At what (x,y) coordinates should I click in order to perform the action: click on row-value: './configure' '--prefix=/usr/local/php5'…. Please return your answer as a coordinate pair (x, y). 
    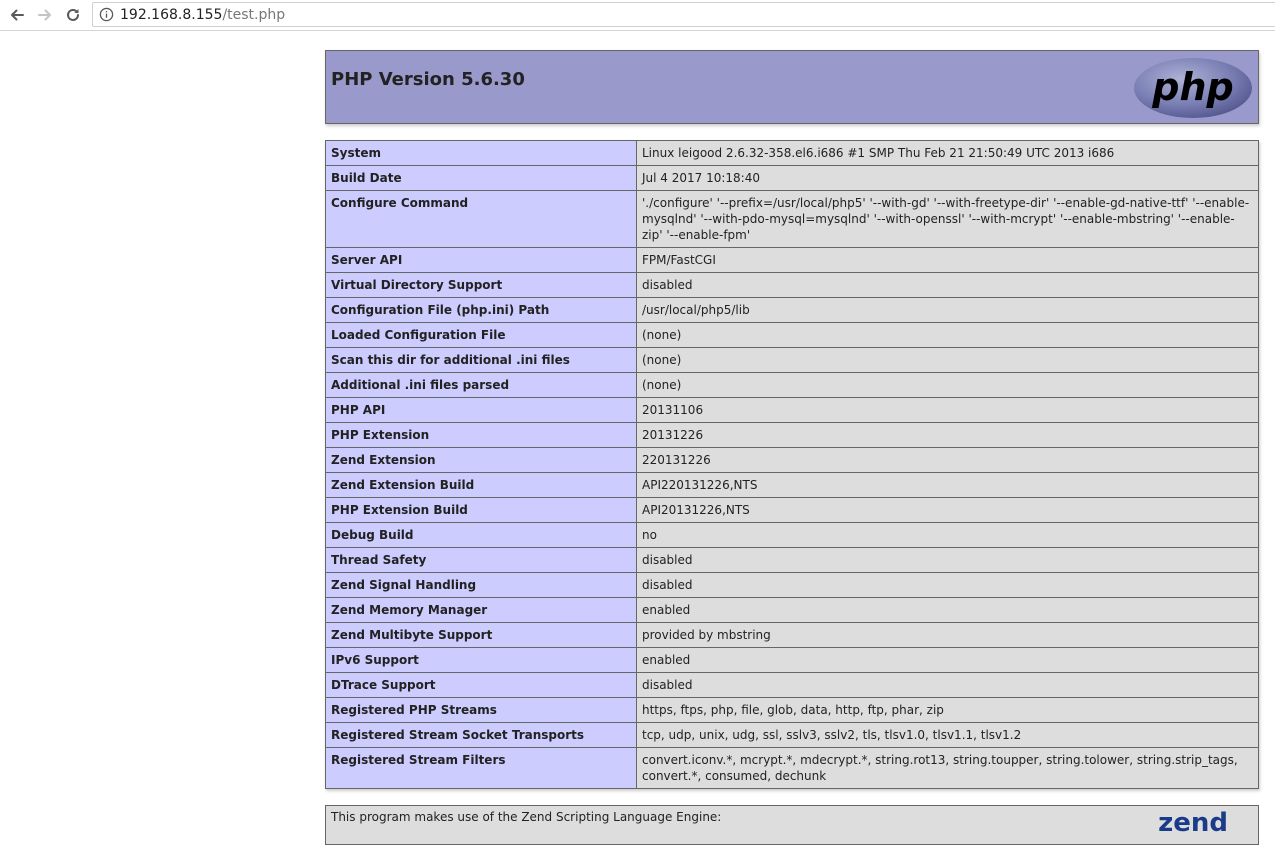
    Looking at the image, I should click on (947, 219).